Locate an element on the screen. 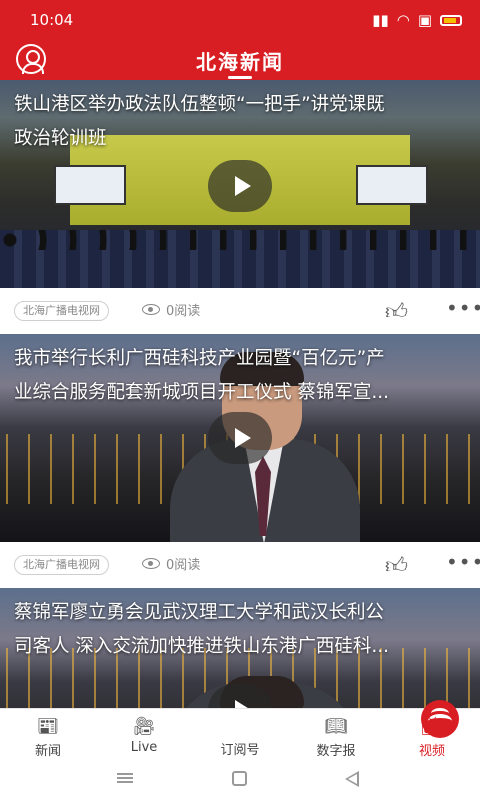 This screenshot has width=480, height=800. tab-news: 📰︎ 新闻 is located at coordinates (48, 735).